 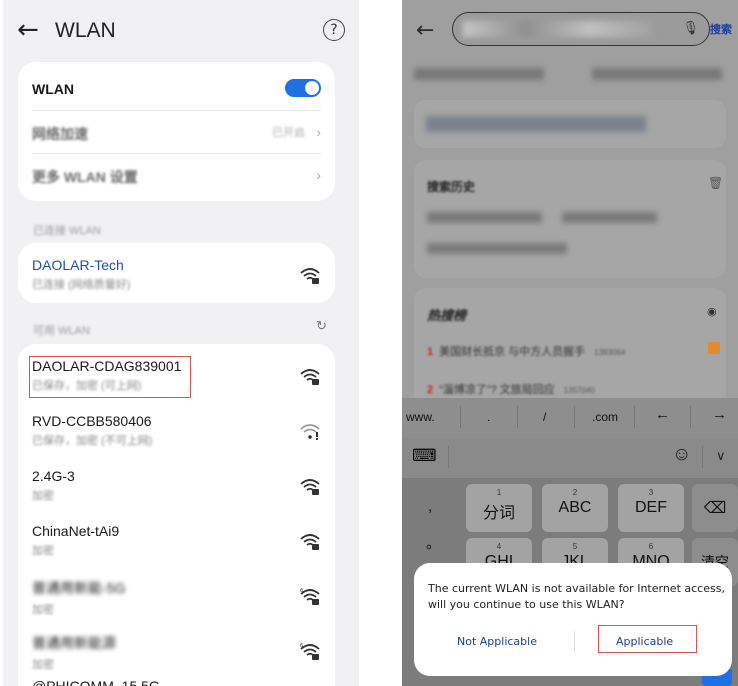 I want to click on wlan-settings-card: WLAN 网络加速 已开启 › 更多 WLAN 设置 ›, so click(x=176, y=131).